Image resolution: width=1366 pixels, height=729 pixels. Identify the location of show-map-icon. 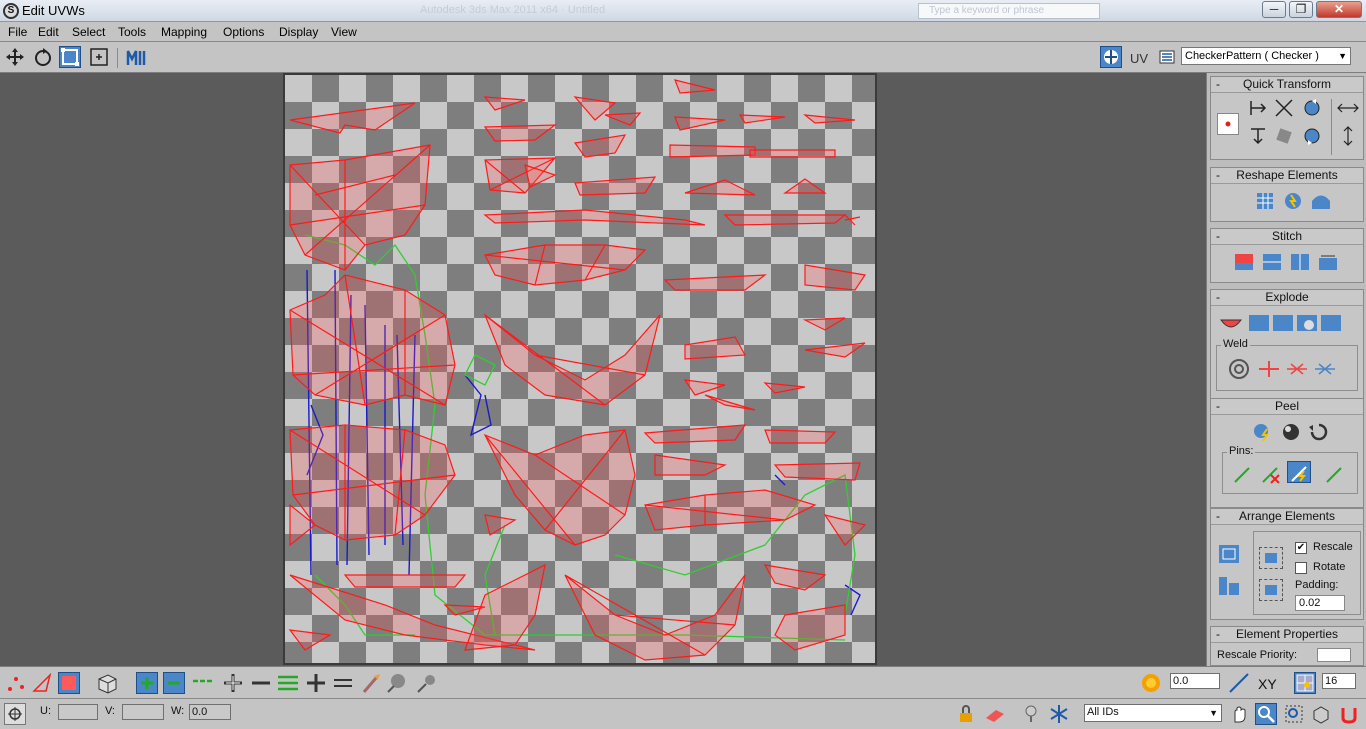
(1111, 57).